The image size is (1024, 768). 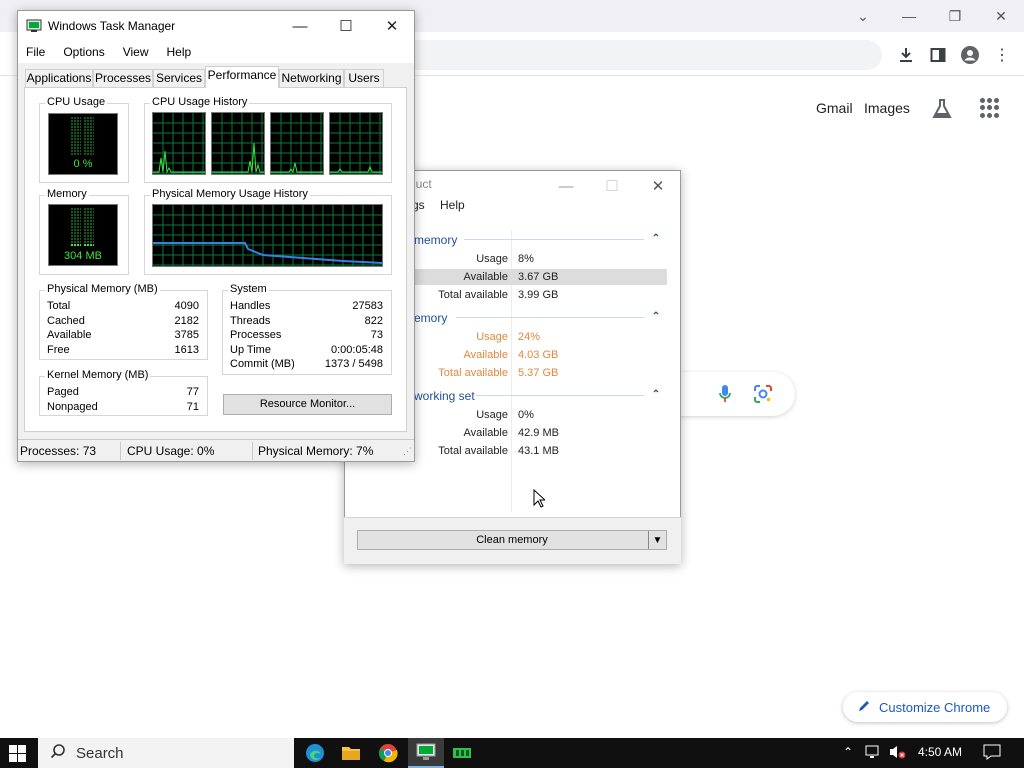 What do you see at coordinates (59, 78) in the screenshot?
I see `tab-applications: Applications` at bounding box center [59, 78].